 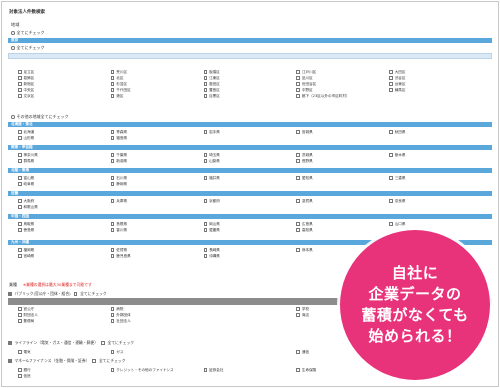 I want to click on checkbox-option: 群馬県, so click(x=64, y=161).